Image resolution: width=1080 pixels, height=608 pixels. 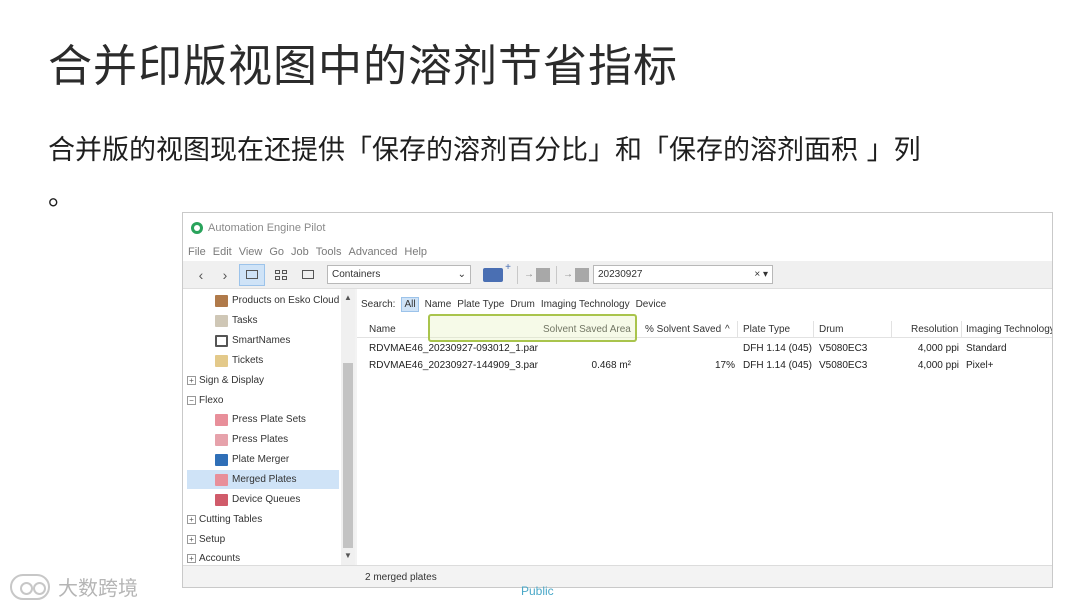 What do you see at coordinates (252, 459) in the screenshot?
I see `sidebar-item-plate-merger: Plate Merger` at bounding box center [252, 459].